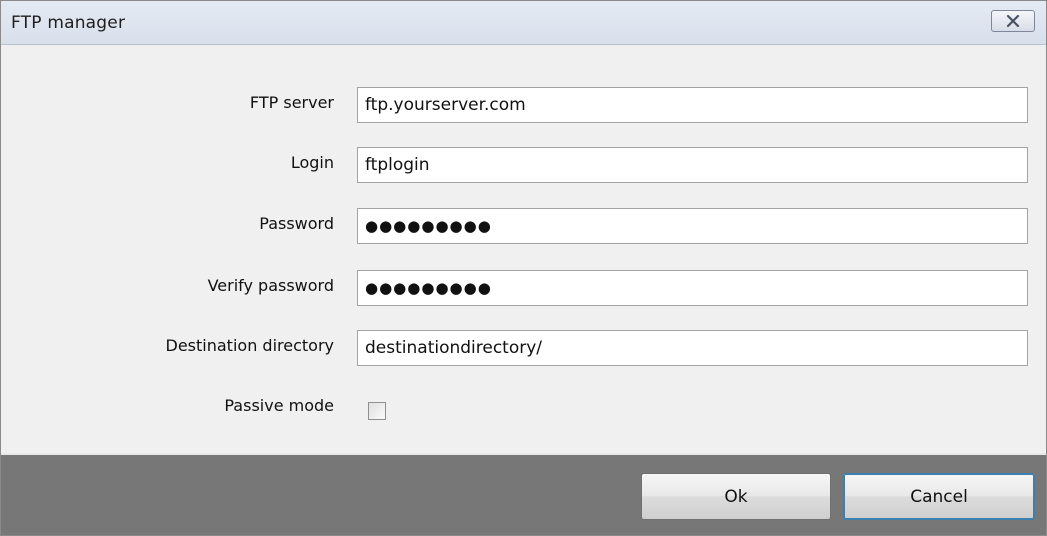 Image resolution: width=1047 pixels, height=536 pixels. I want to click on password-label: Password, so click(296, 223).